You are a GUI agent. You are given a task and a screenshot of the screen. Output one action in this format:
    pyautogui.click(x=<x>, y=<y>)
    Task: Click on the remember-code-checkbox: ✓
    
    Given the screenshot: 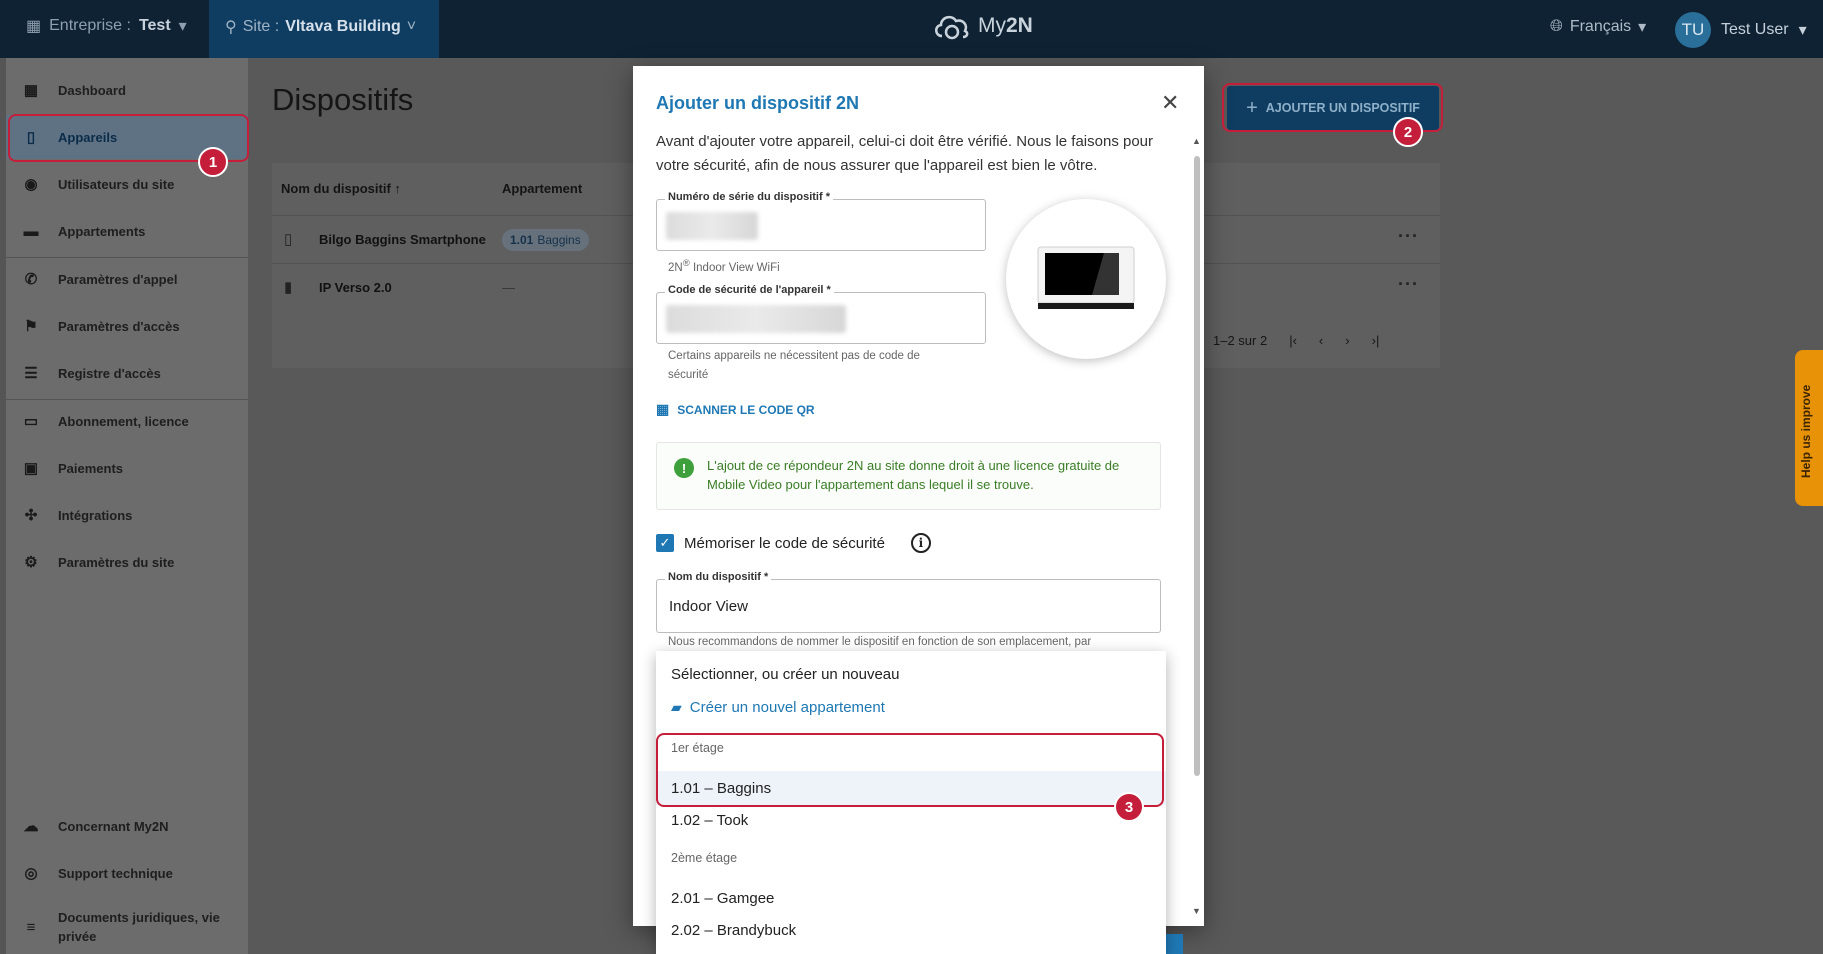 What is the action you would take?
    pyautogui.click(x=665, y=543)
    